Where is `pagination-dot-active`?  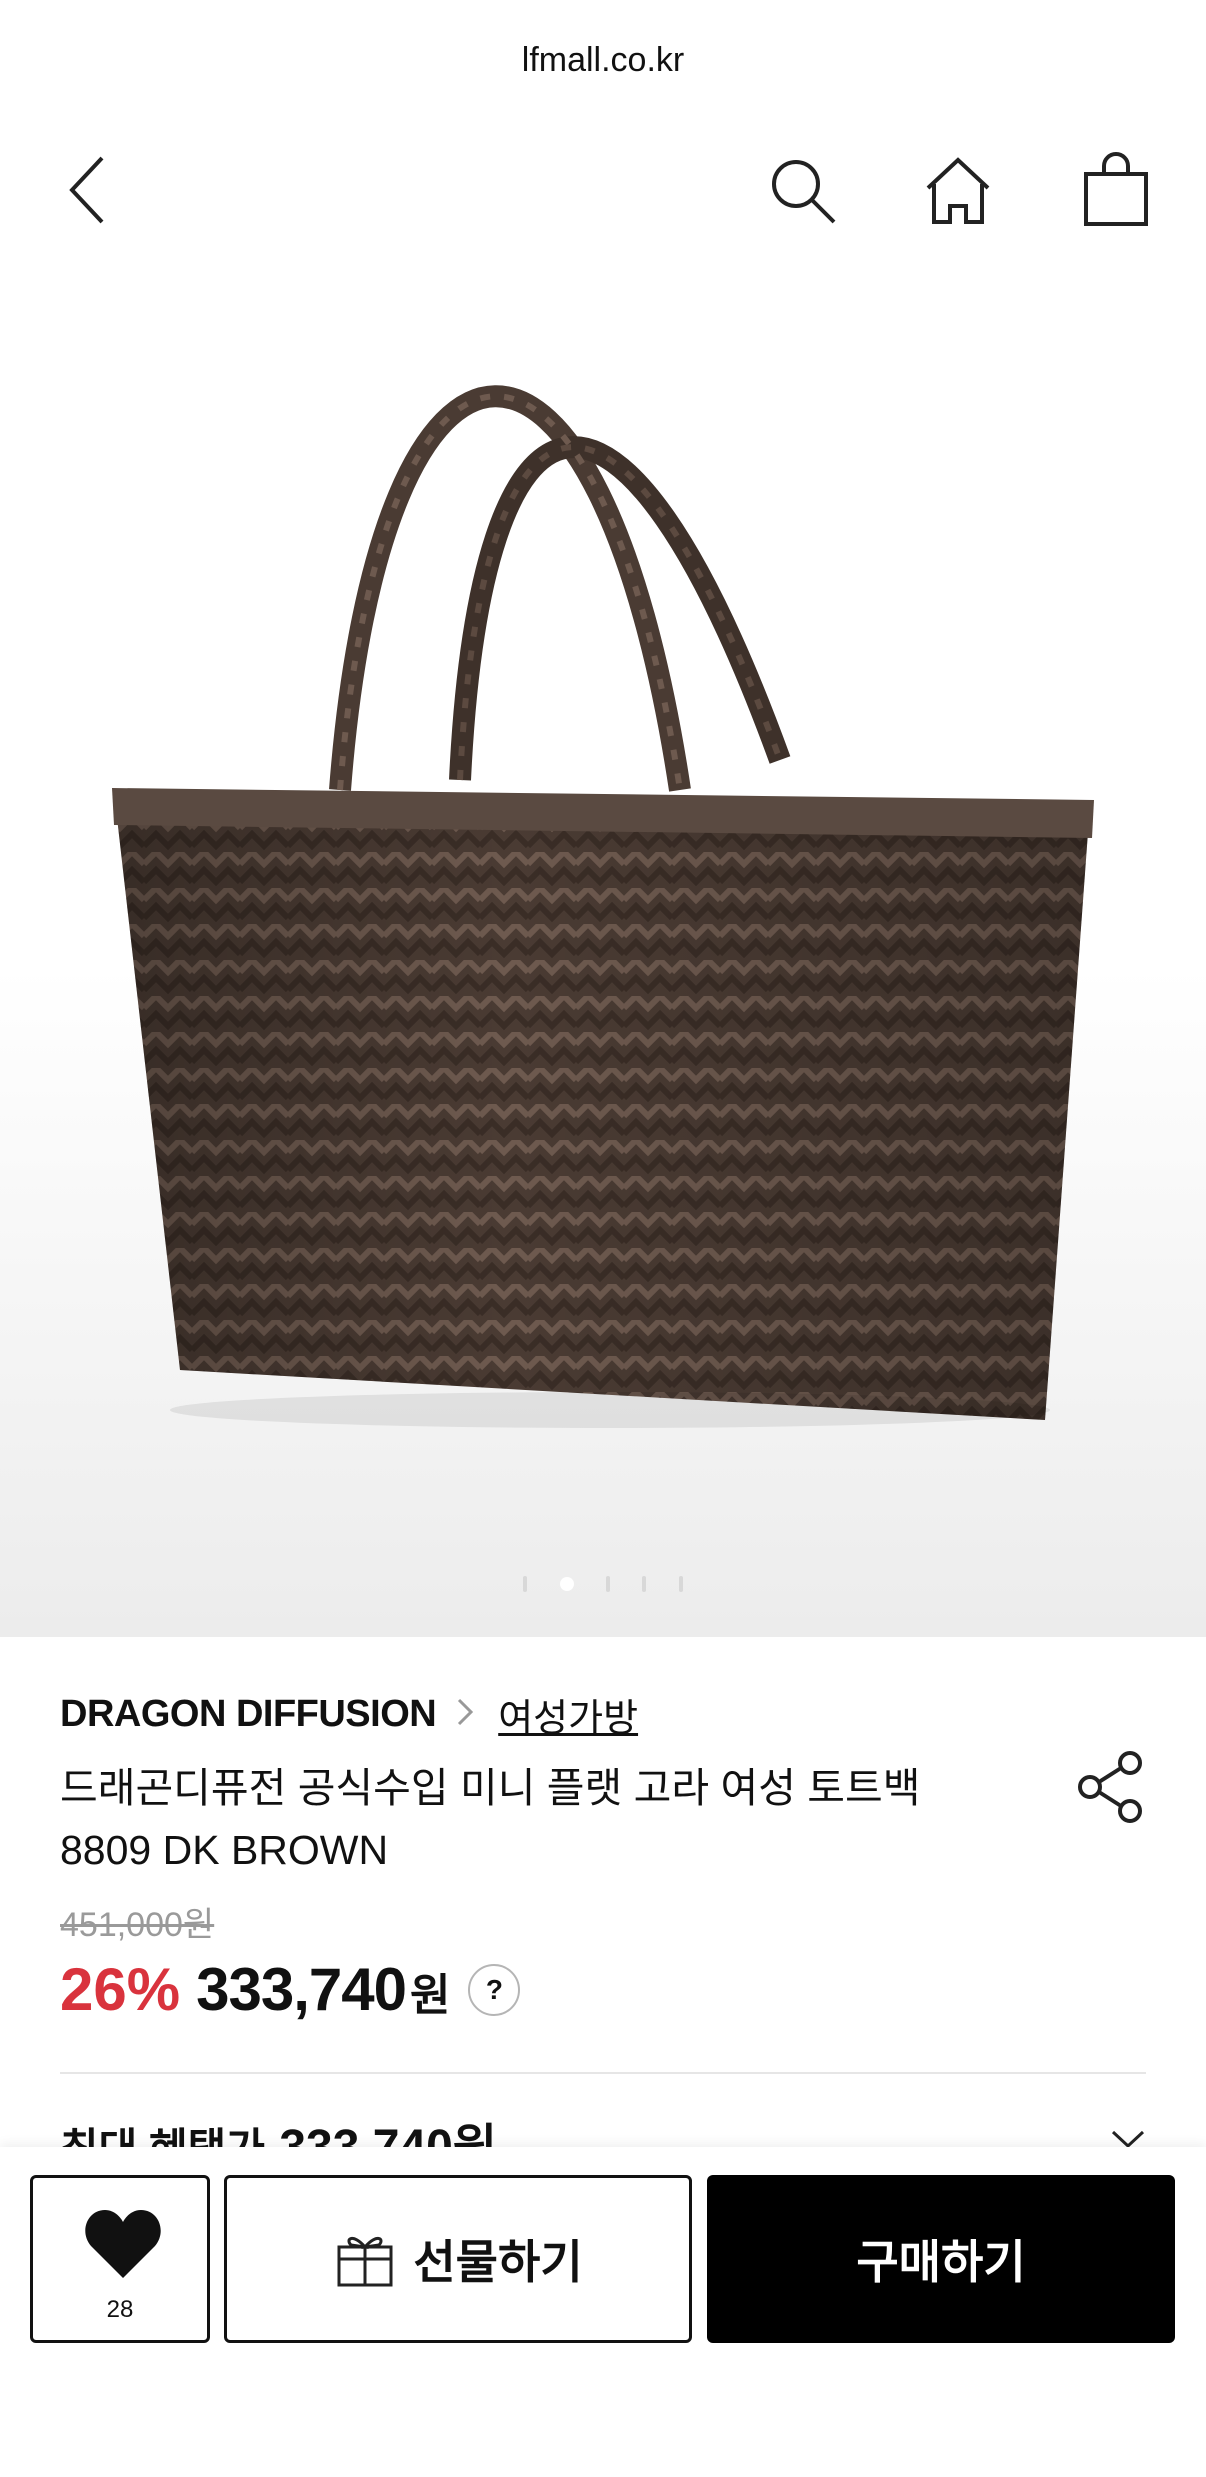 pagination-dot-active is located at coordinates (566, 1583).